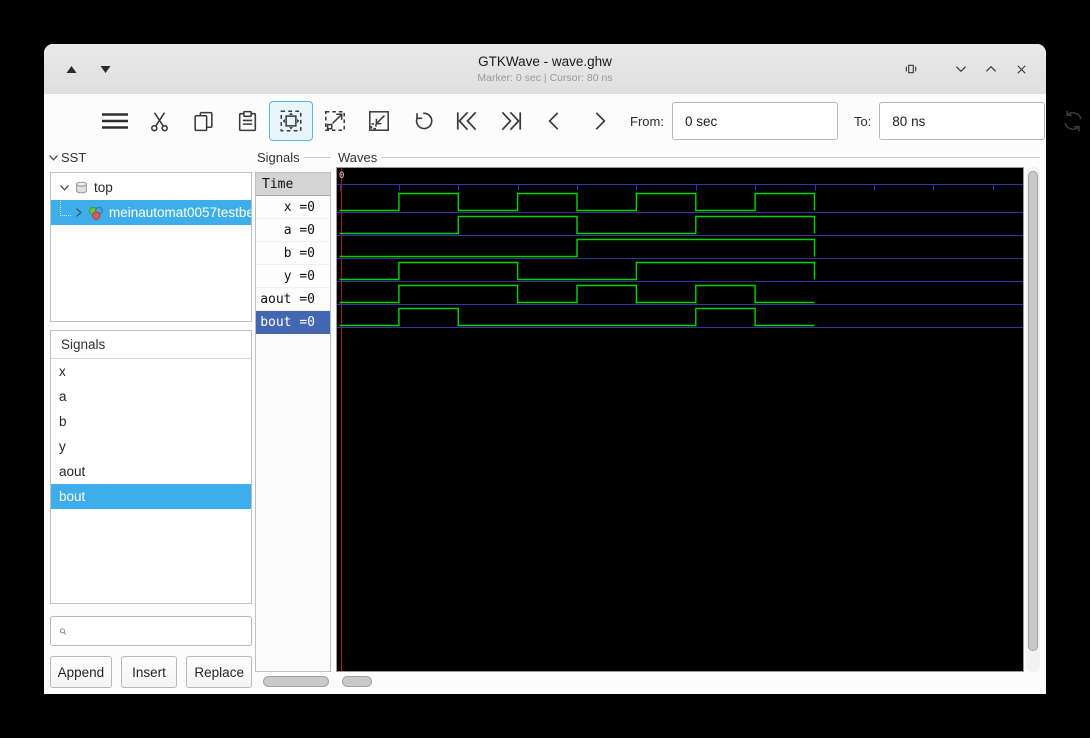  Describe the element at coordinates (63, 631) in the screenshot. I see `search-icon` at that location.